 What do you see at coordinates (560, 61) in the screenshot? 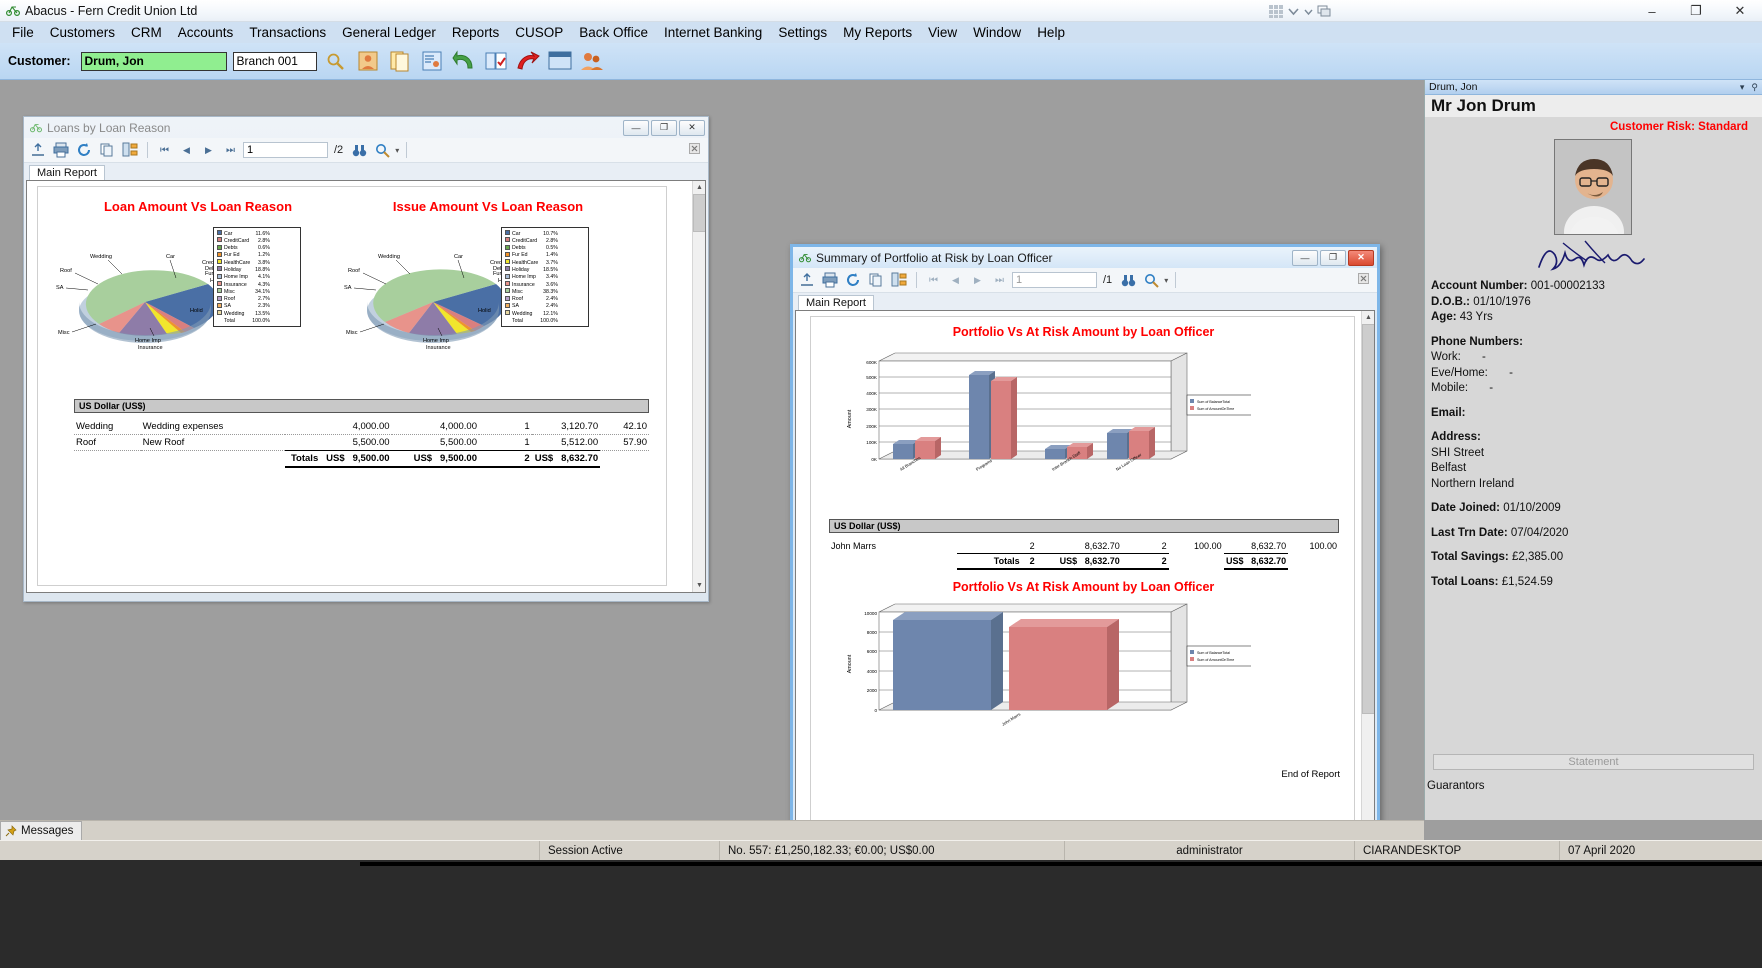
I see `window-icon` at bounding box center [560, 61].